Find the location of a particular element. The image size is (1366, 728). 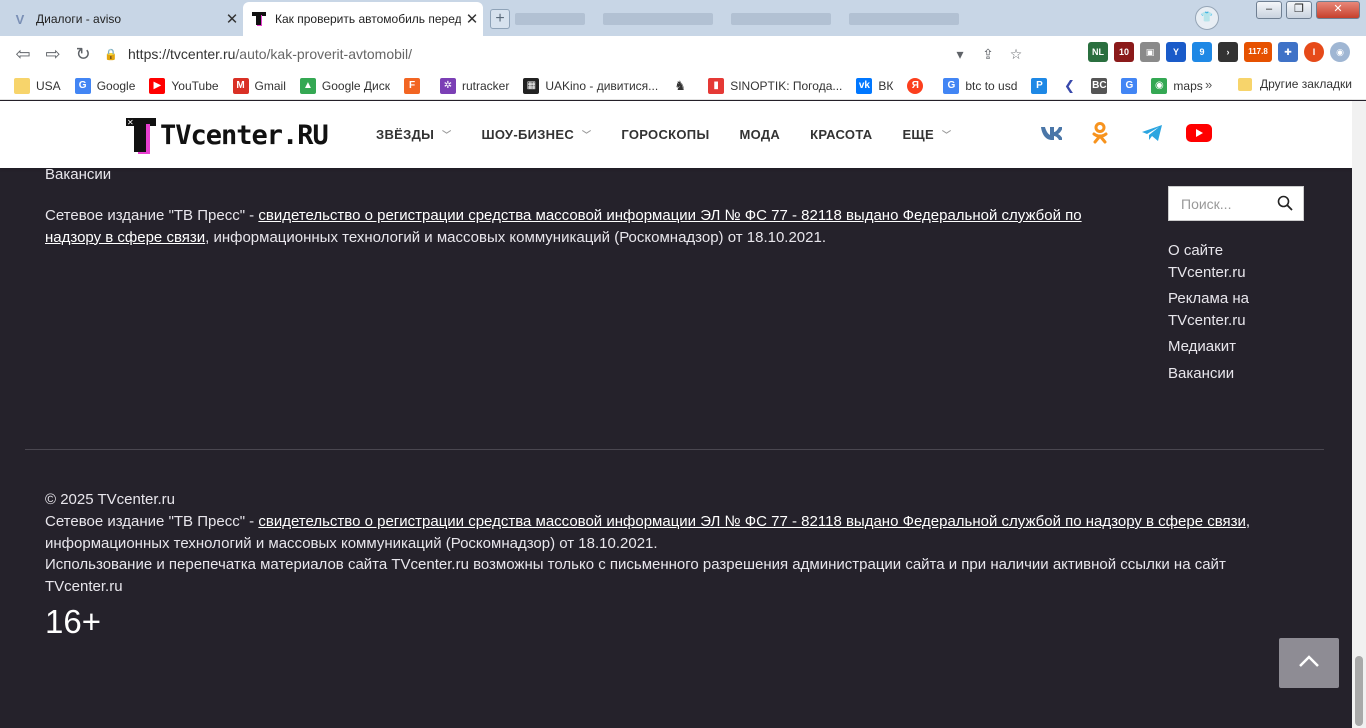

nav-more: ЕЩЕ ﹀ is located at coordinates (926, 134).